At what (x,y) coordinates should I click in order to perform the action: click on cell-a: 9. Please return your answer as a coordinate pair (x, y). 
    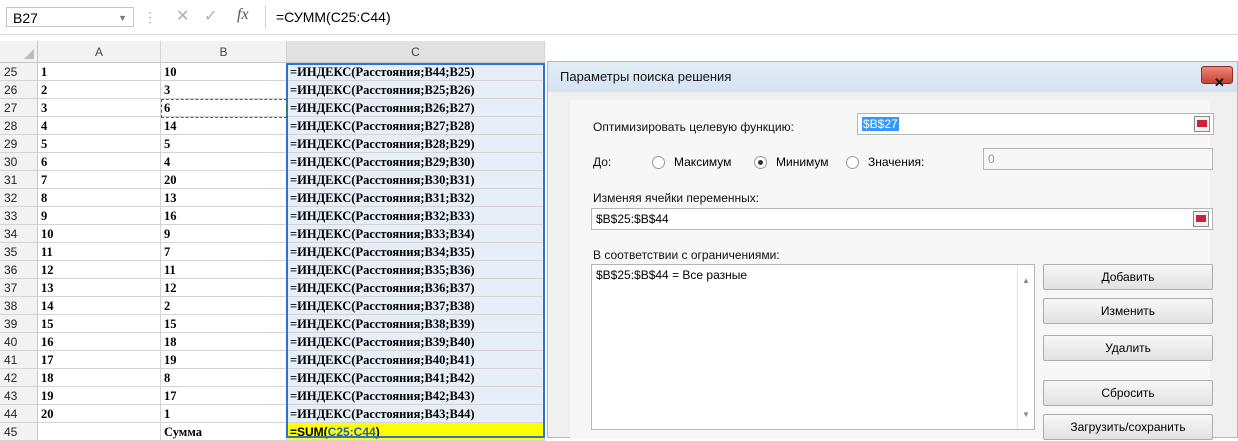
    Looking at the image, I should click on (99, 216).